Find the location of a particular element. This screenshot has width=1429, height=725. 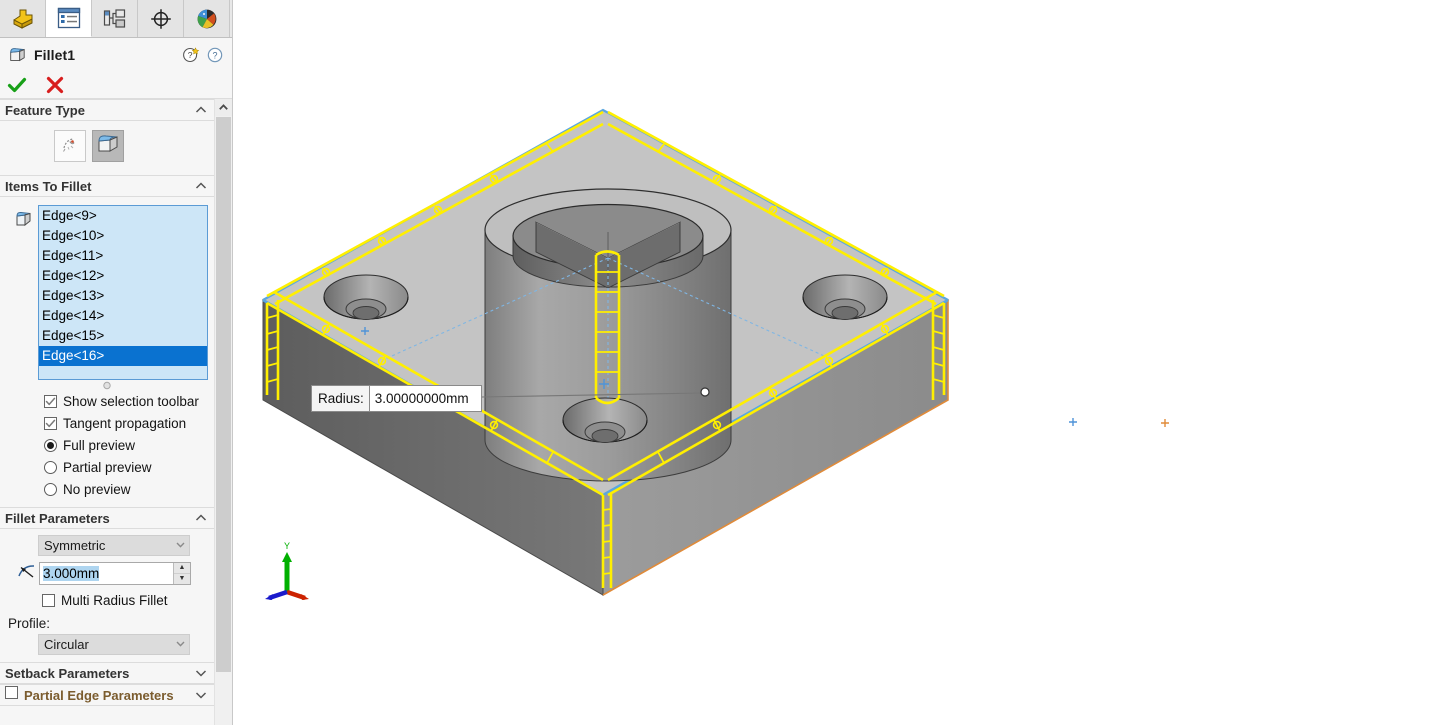

accept-button is located at coordinates (17, 85).